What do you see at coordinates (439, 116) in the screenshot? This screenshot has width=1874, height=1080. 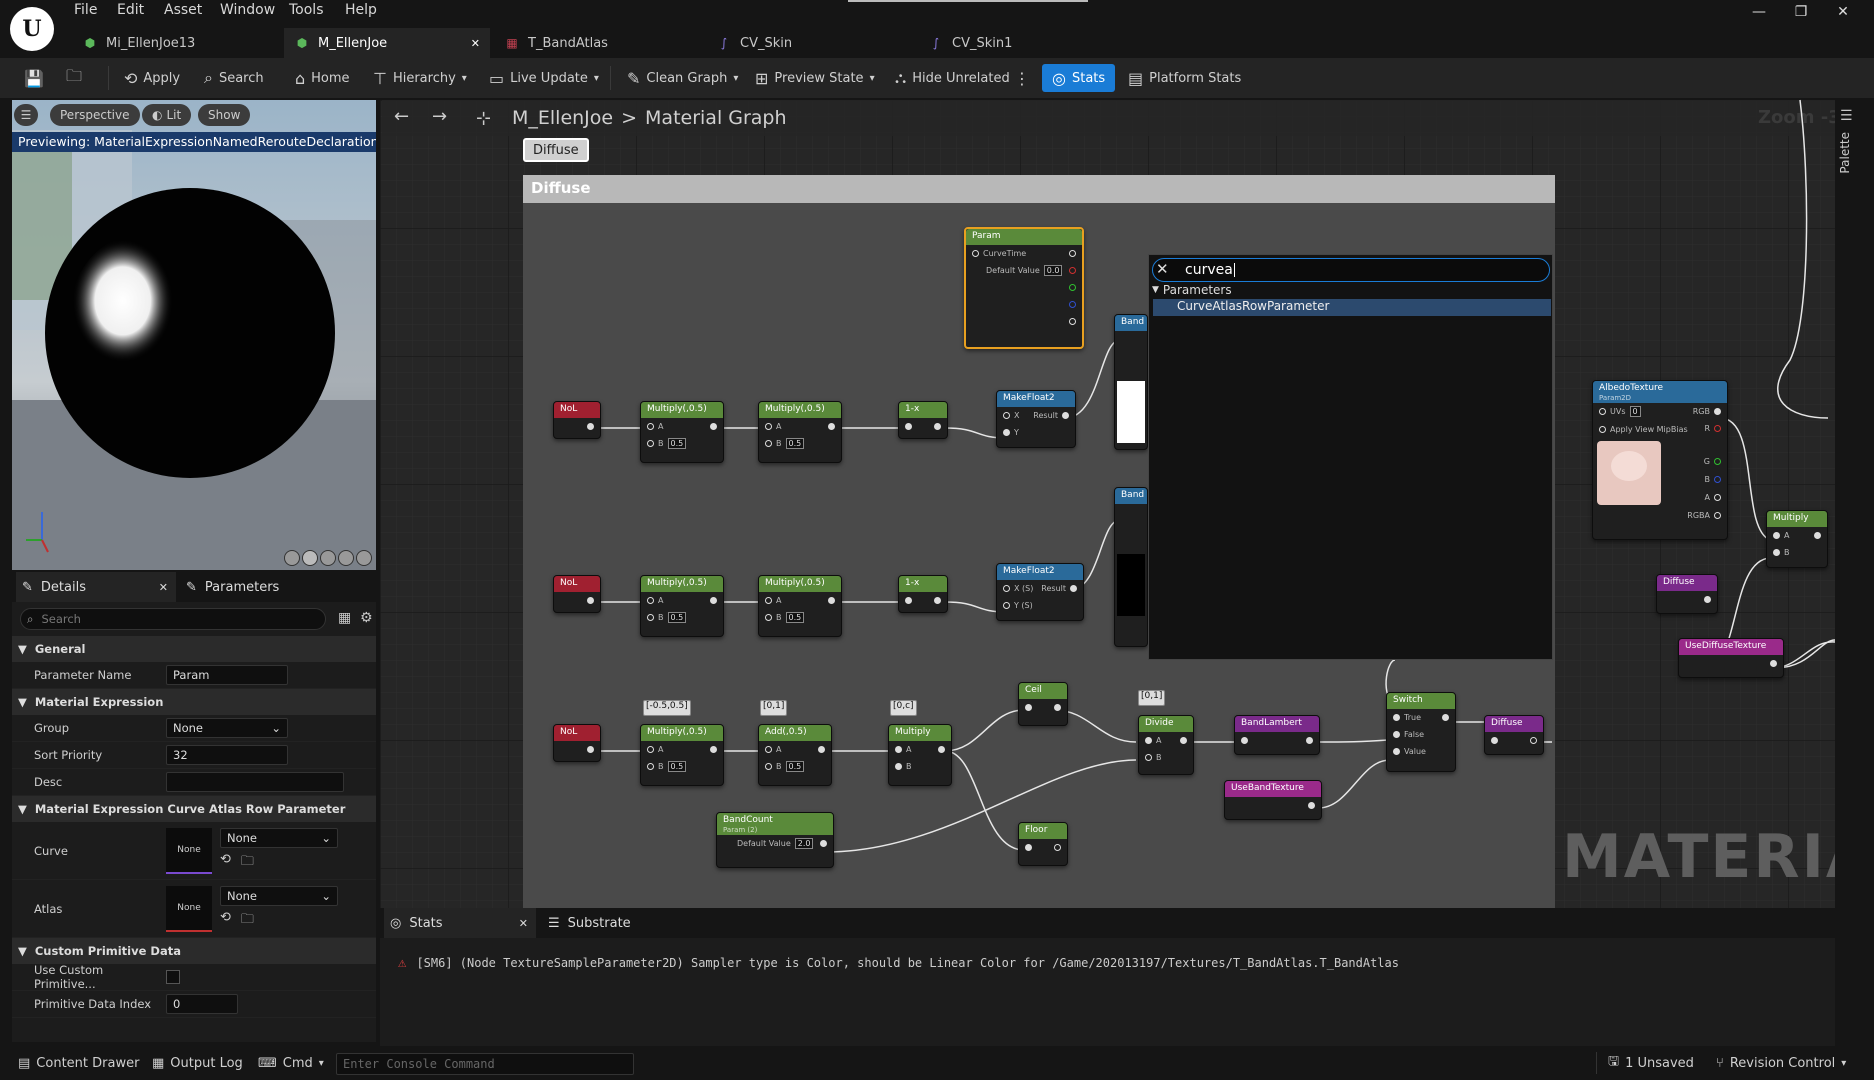 I see `forward-arrow-icon: →` at bounding box center [439, 116].